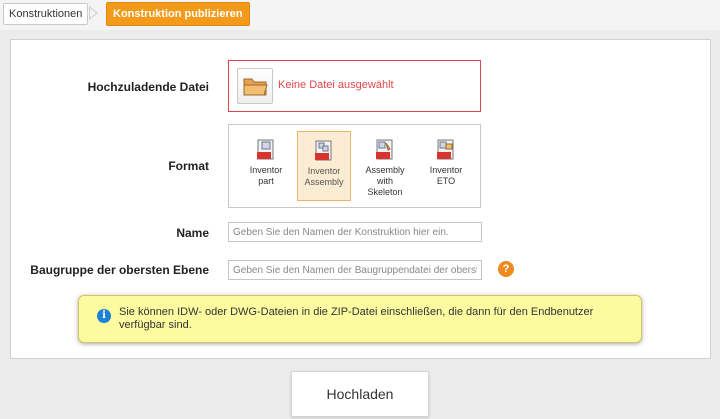 The image size is (720, 419). Describe the element at coordinates (266, 181) in the screenshot. I see `format-line2: part` at that location.